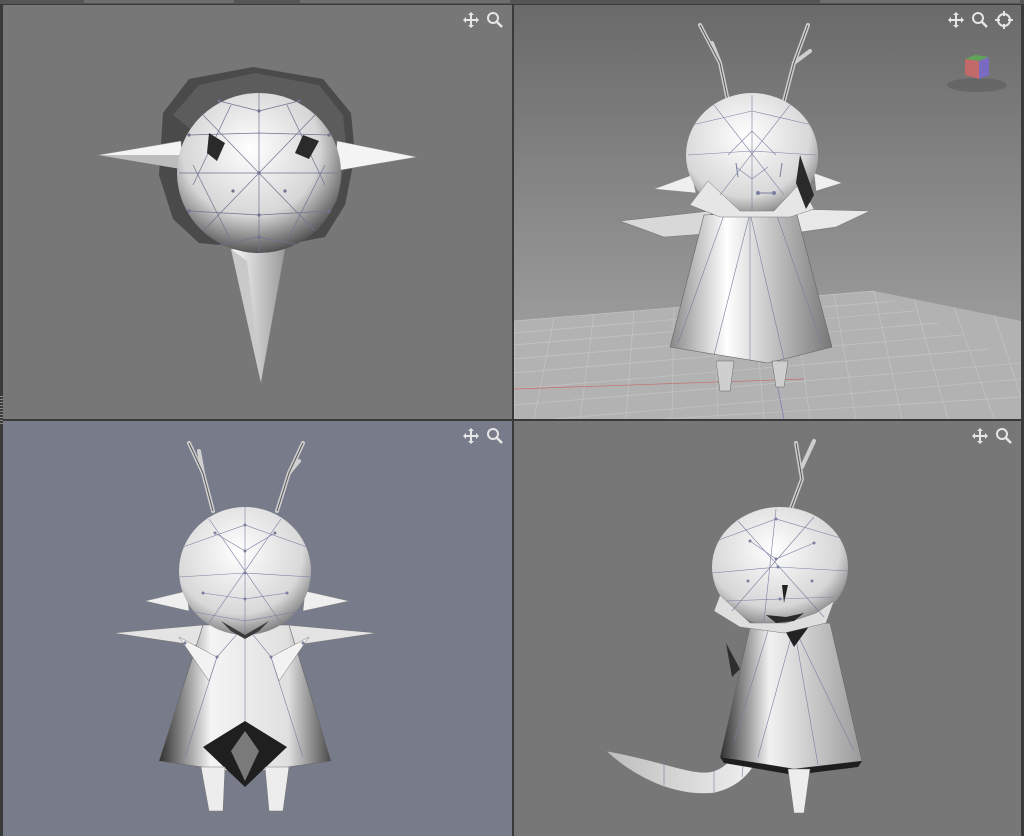 Image resolution: width=1024 pixels, height=836 pixels. What do you see at coordinates (1004, 20) in the screenshot?
I see `rotate-icon` at bounding box center [1004, 20].